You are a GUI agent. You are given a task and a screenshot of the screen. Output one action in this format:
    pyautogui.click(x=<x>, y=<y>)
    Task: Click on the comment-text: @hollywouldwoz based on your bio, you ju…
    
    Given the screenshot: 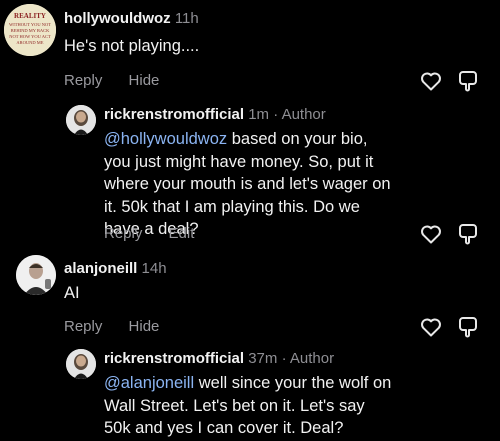 What is the action you would take?
    pyautogui.click(x=249, y=184)
    